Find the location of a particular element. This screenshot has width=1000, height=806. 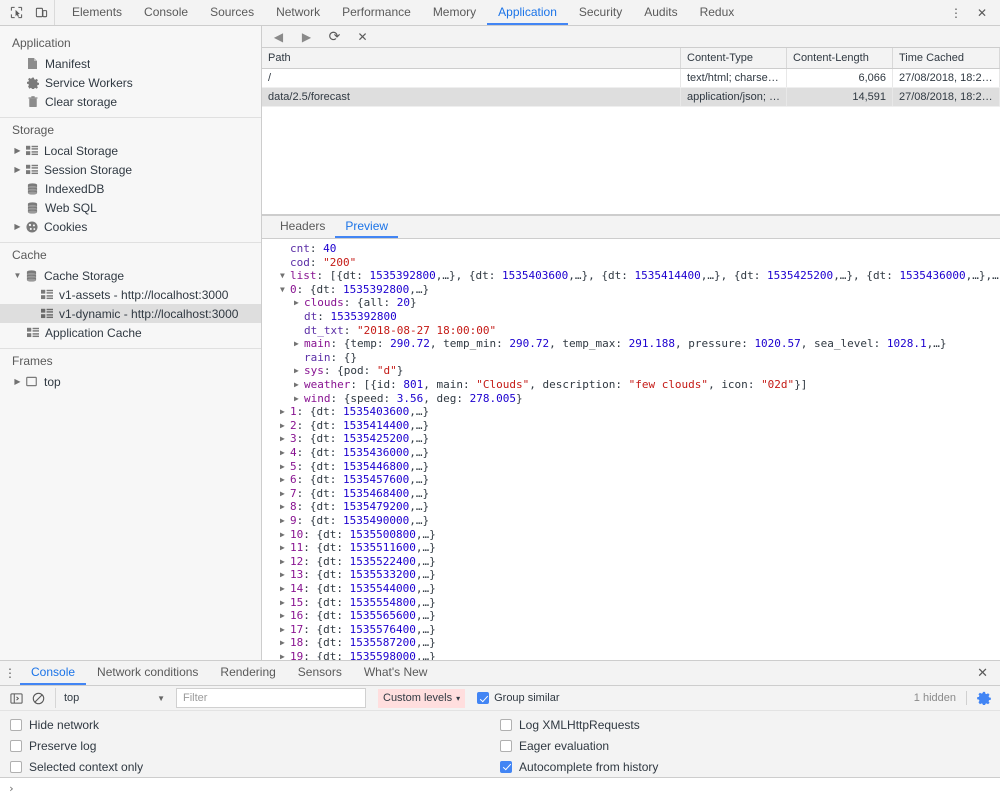

column-header-content-length: Content-Length is located at coordinates (840, 58).